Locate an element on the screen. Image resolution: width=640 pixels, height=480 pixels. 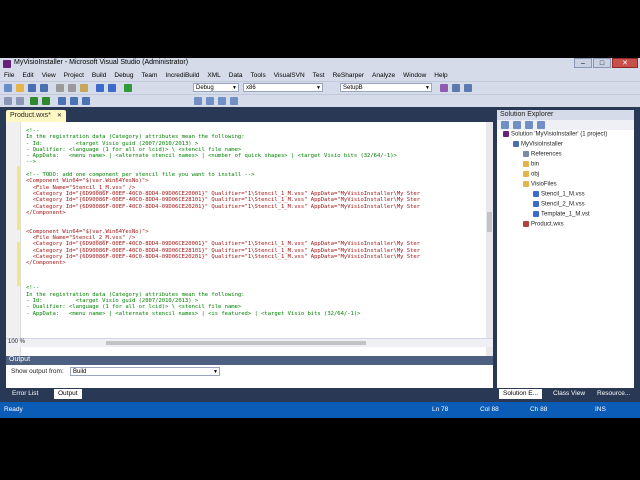
solution-explorer-header: Solution Explorer is located at coordinates (565, 115).